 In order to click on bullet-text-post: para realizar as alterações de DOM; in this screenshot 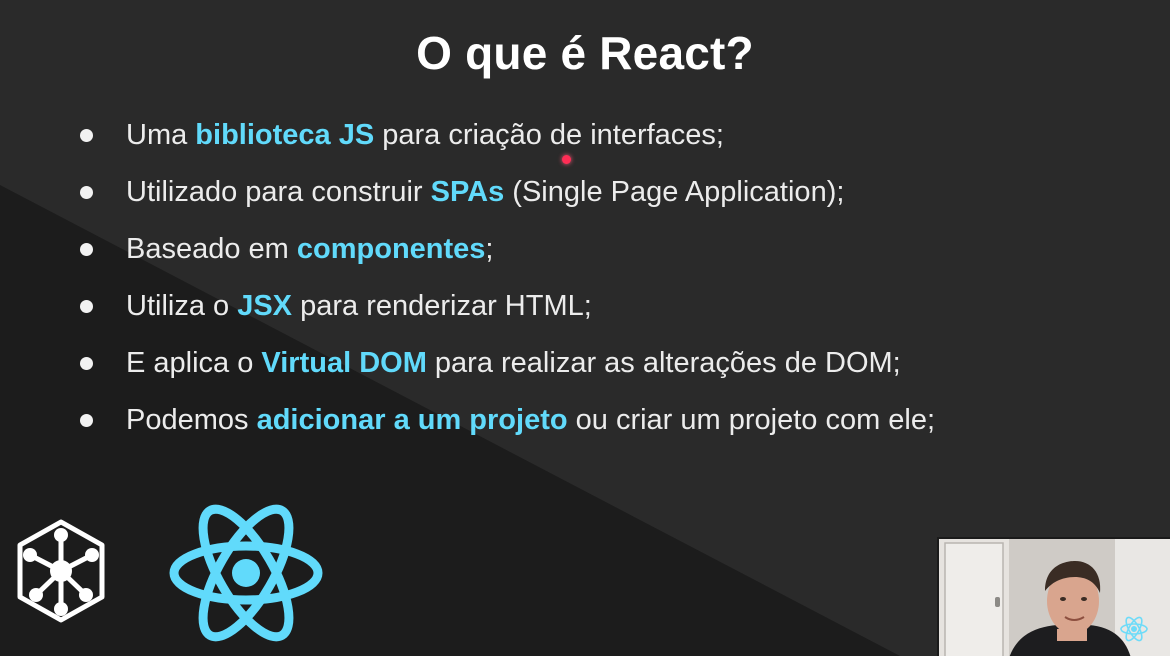, I will do `click(663, 363)`.